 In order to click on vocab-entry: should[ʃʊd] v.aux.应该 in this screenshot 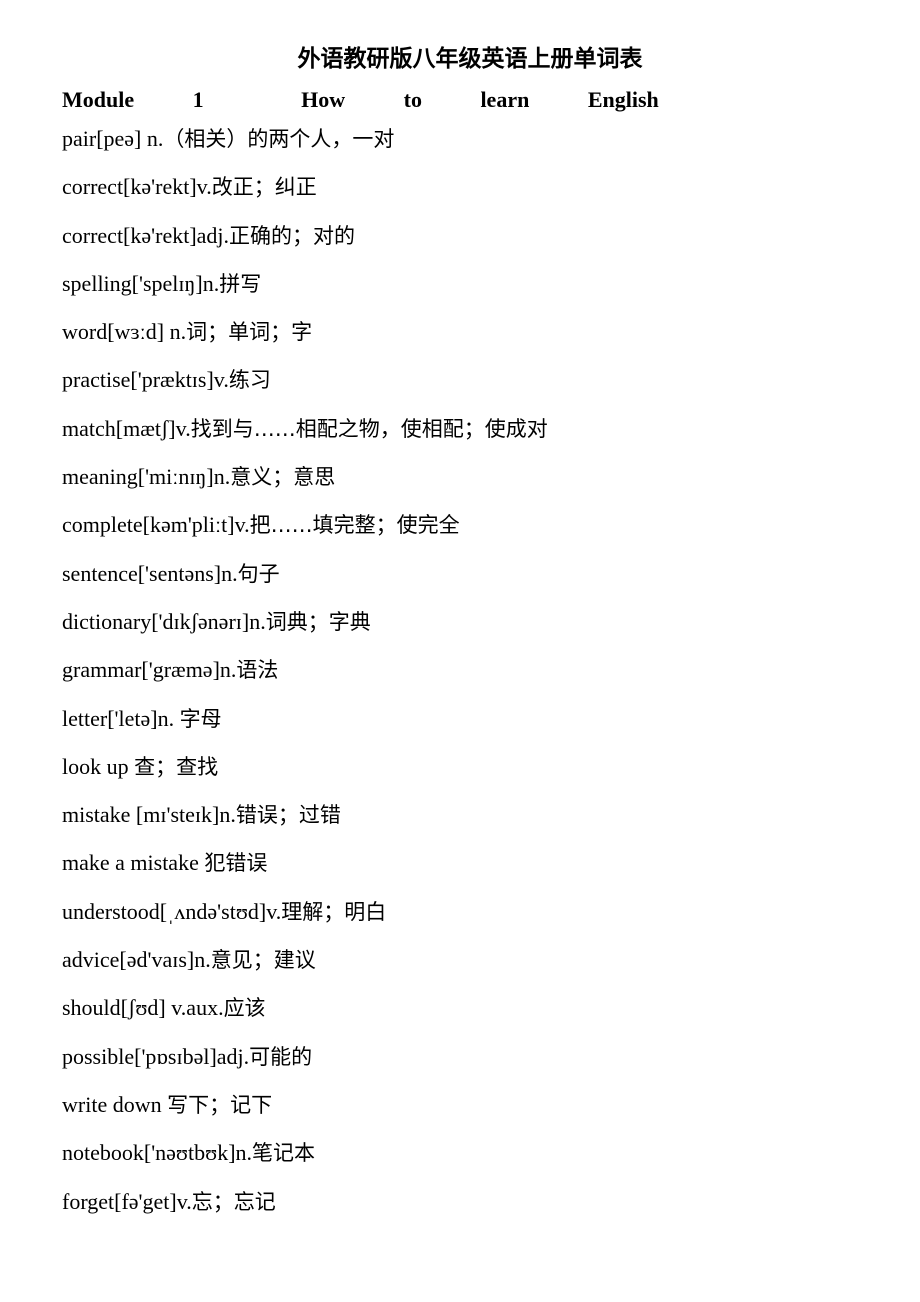, I will do `click(305, 1017)`.